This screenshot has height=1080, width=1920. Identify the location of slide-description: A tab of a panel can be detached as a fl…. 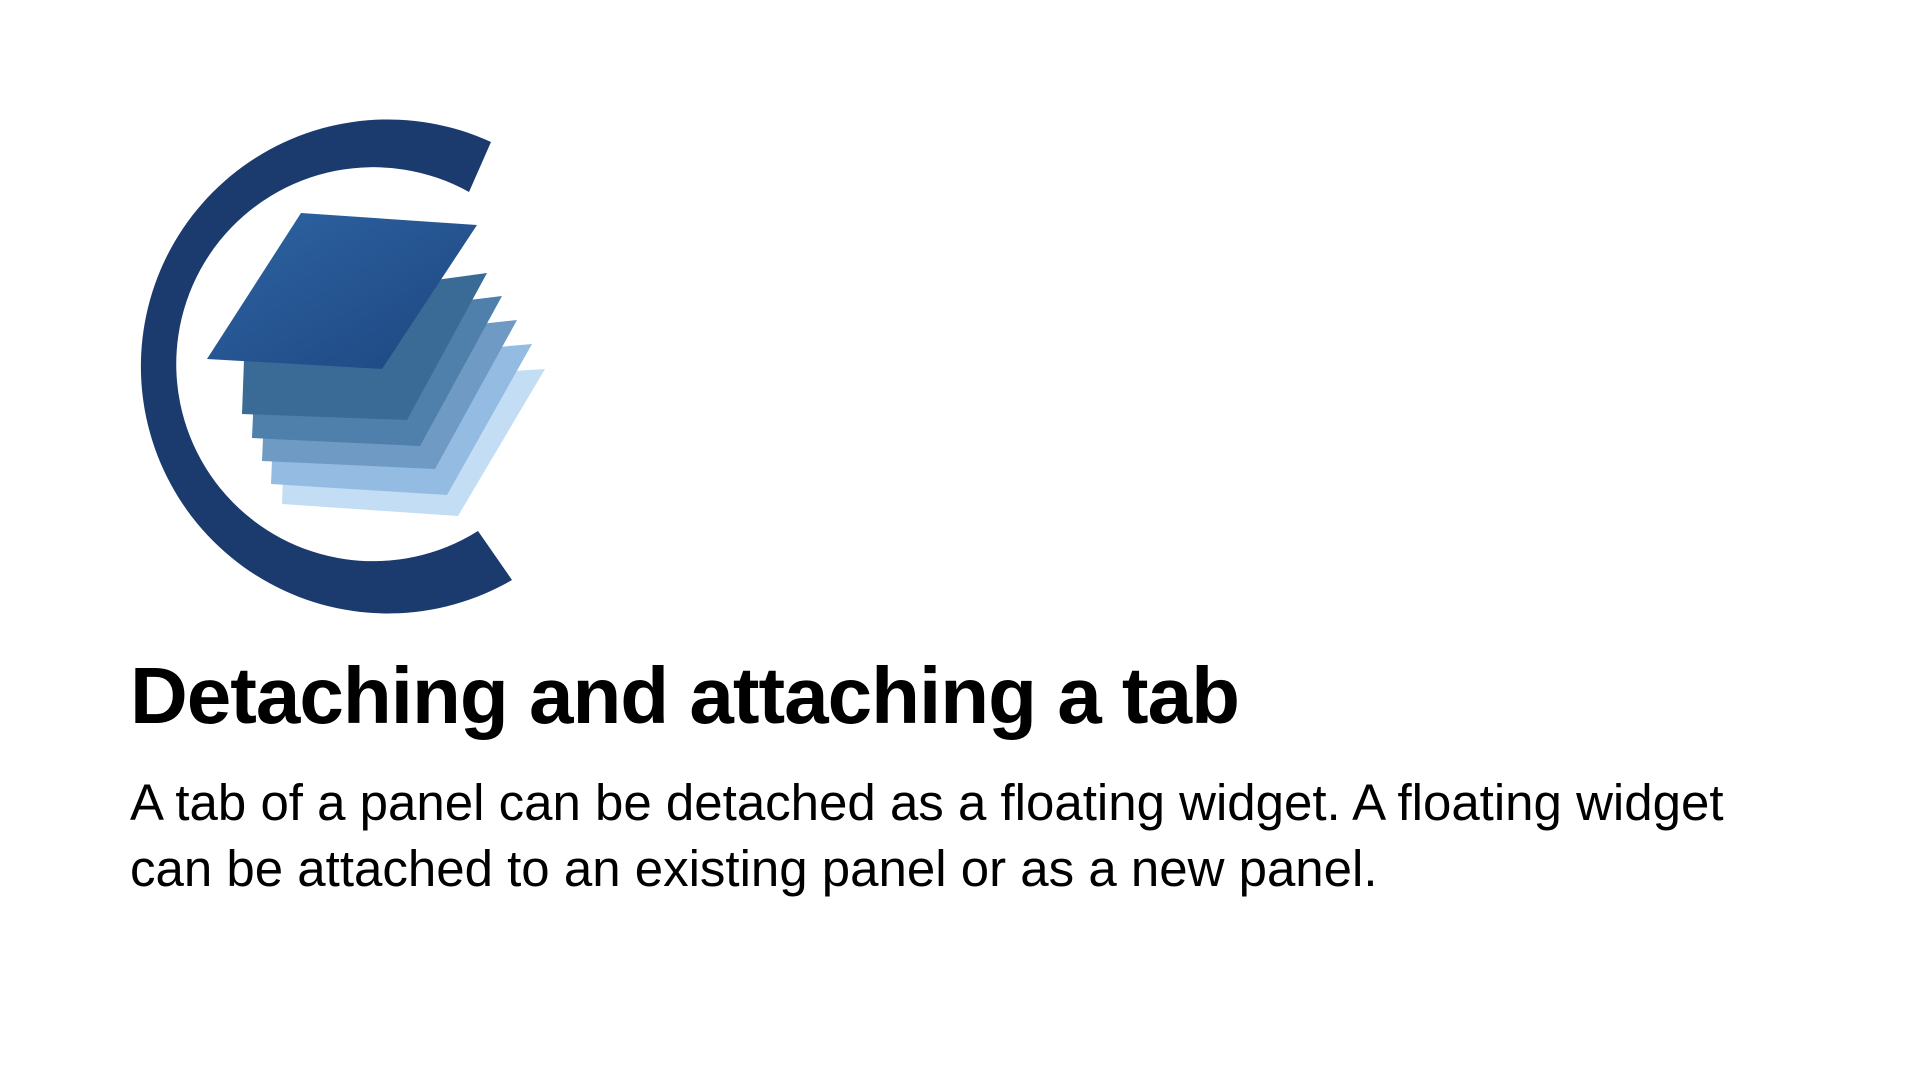
(927, 835).